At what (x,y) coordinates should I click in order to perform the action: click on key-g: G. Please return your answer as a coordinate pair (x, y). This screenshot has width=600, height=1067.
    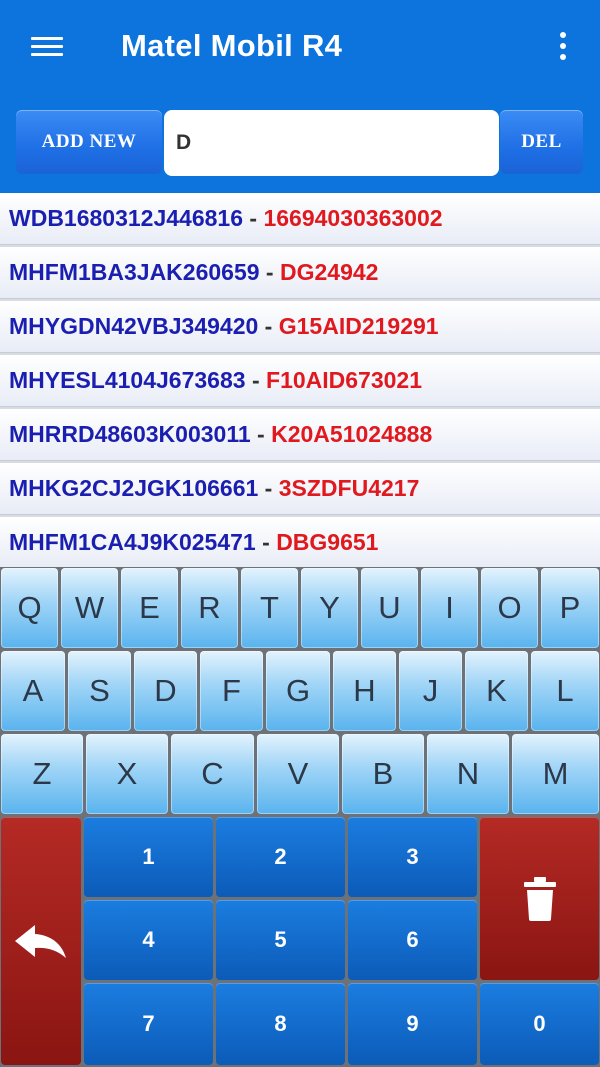
    Looking at the image, I should click on (298, 691).